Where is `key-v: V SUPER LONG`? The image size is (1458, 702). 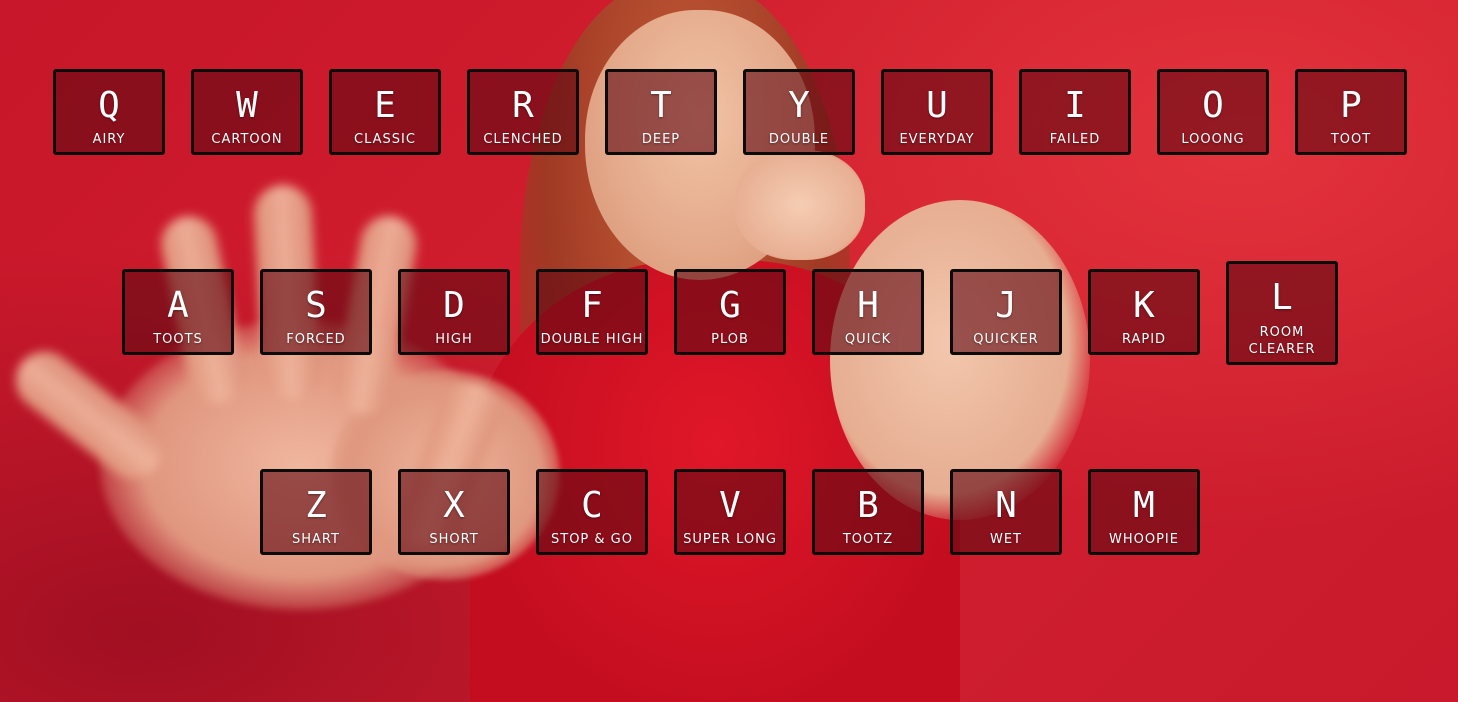
key-v: V SUPER LONG is located at coordinates (730, 512).